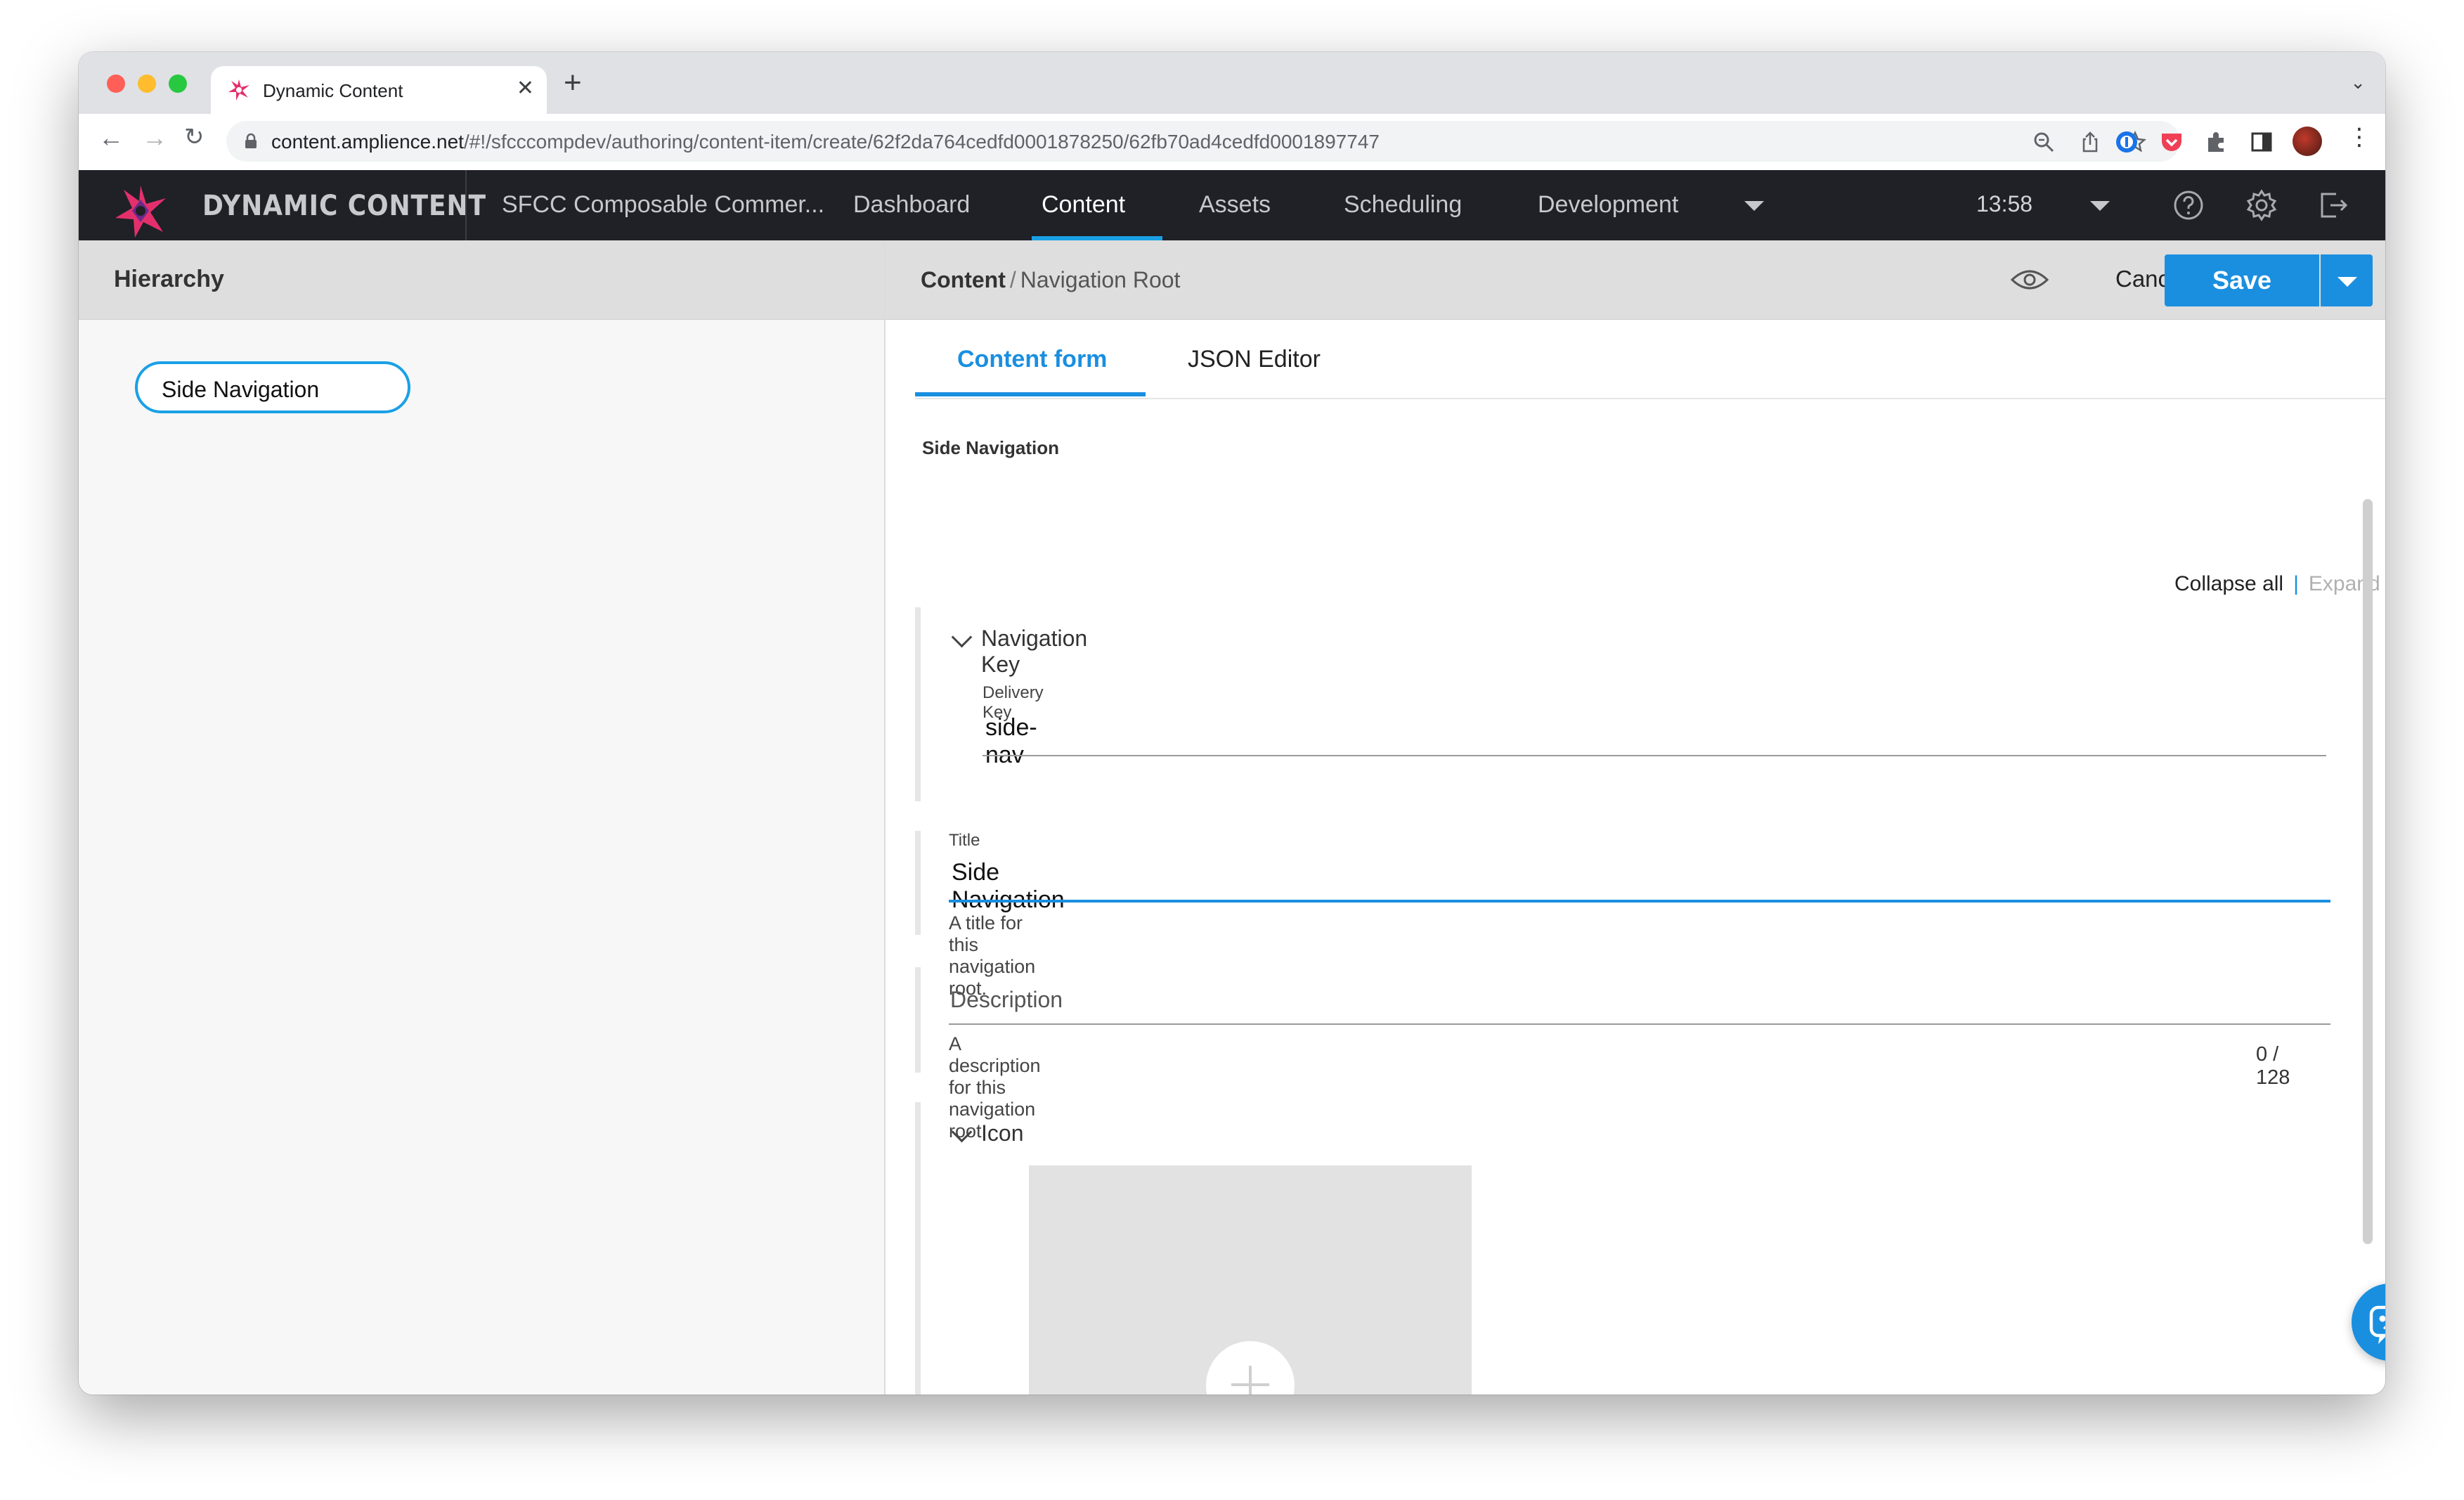 The width and height of the screenshot is (2464, 1500). I want to click on description-underline, so click(1640, 1024).